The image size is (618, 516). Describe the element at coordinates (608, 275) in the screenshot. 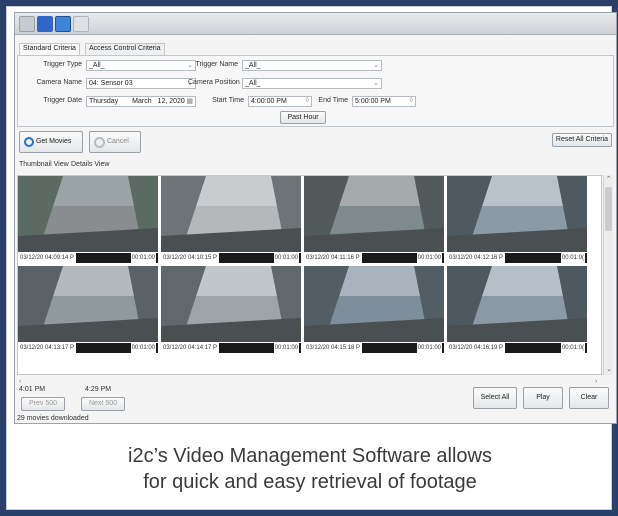

I see `vertical-scrollbar: ⌃ ⌄` at that location.